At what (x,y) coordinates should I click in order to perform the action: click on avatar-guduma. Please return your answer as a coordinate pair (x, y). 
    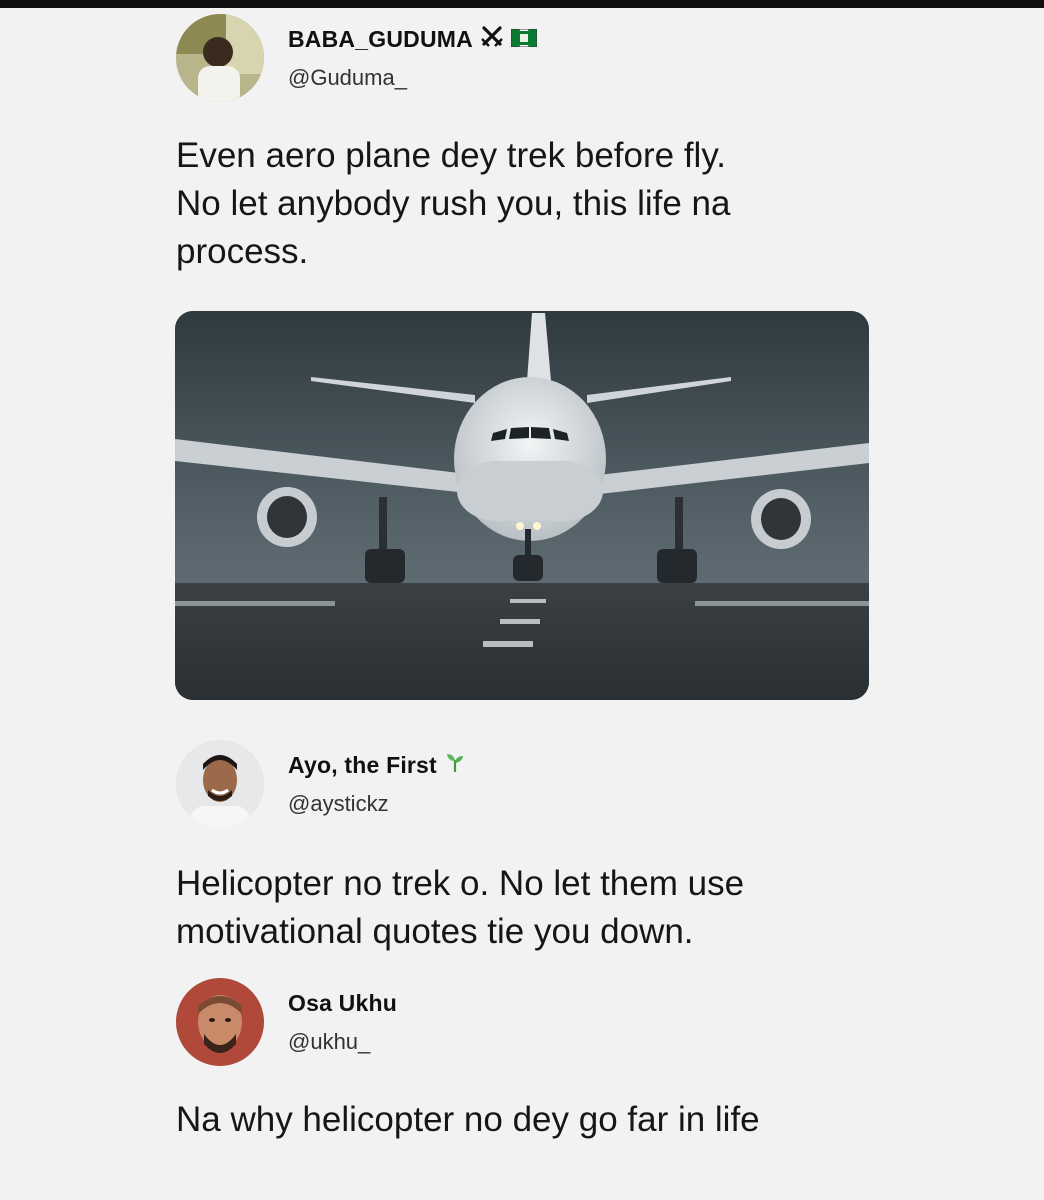
    Looking at the image, I should click on (220, 58).